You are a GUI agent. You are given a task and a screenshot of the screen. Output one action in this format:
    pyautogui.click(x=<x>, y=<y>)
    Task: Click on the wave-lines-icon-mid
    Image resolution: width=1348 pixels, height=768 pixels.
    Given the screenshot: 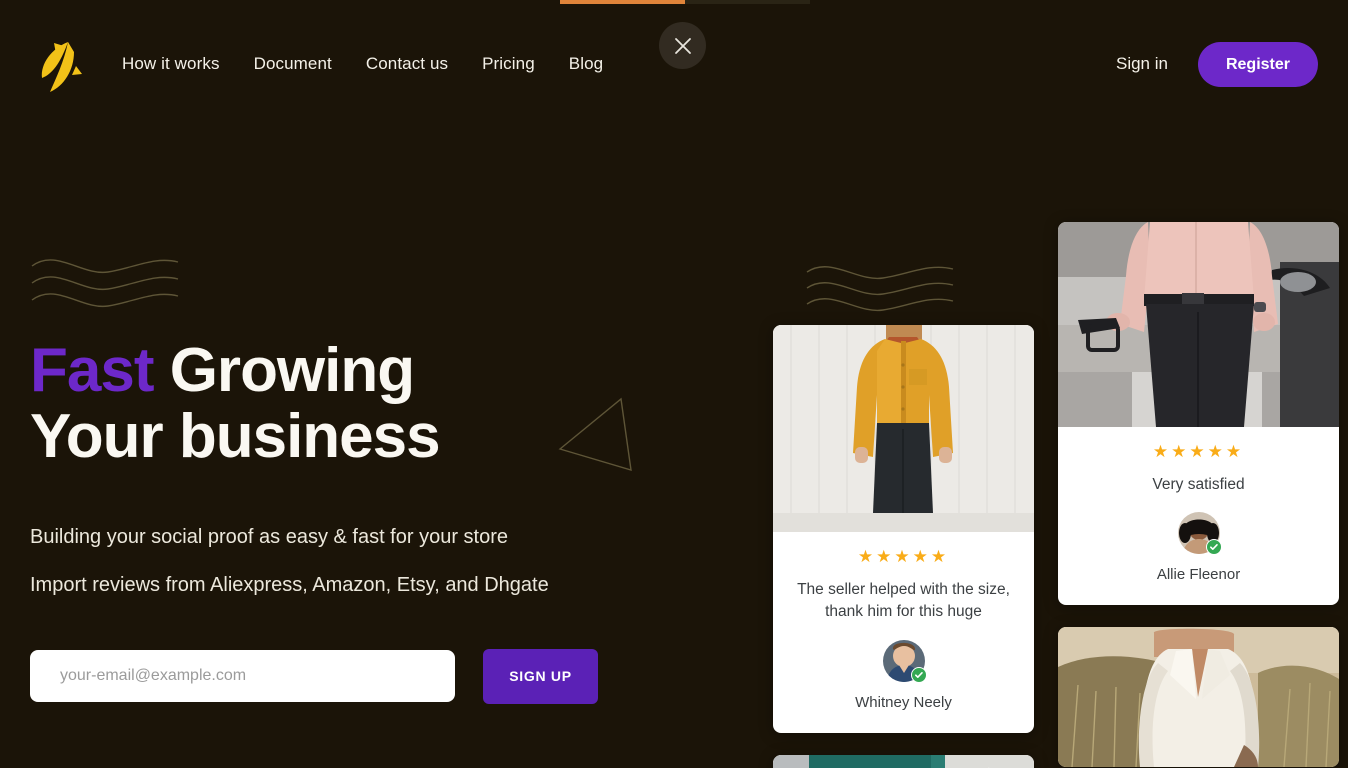 What is the action you would take?
    pyautogui.click(x=880, y=289)
    